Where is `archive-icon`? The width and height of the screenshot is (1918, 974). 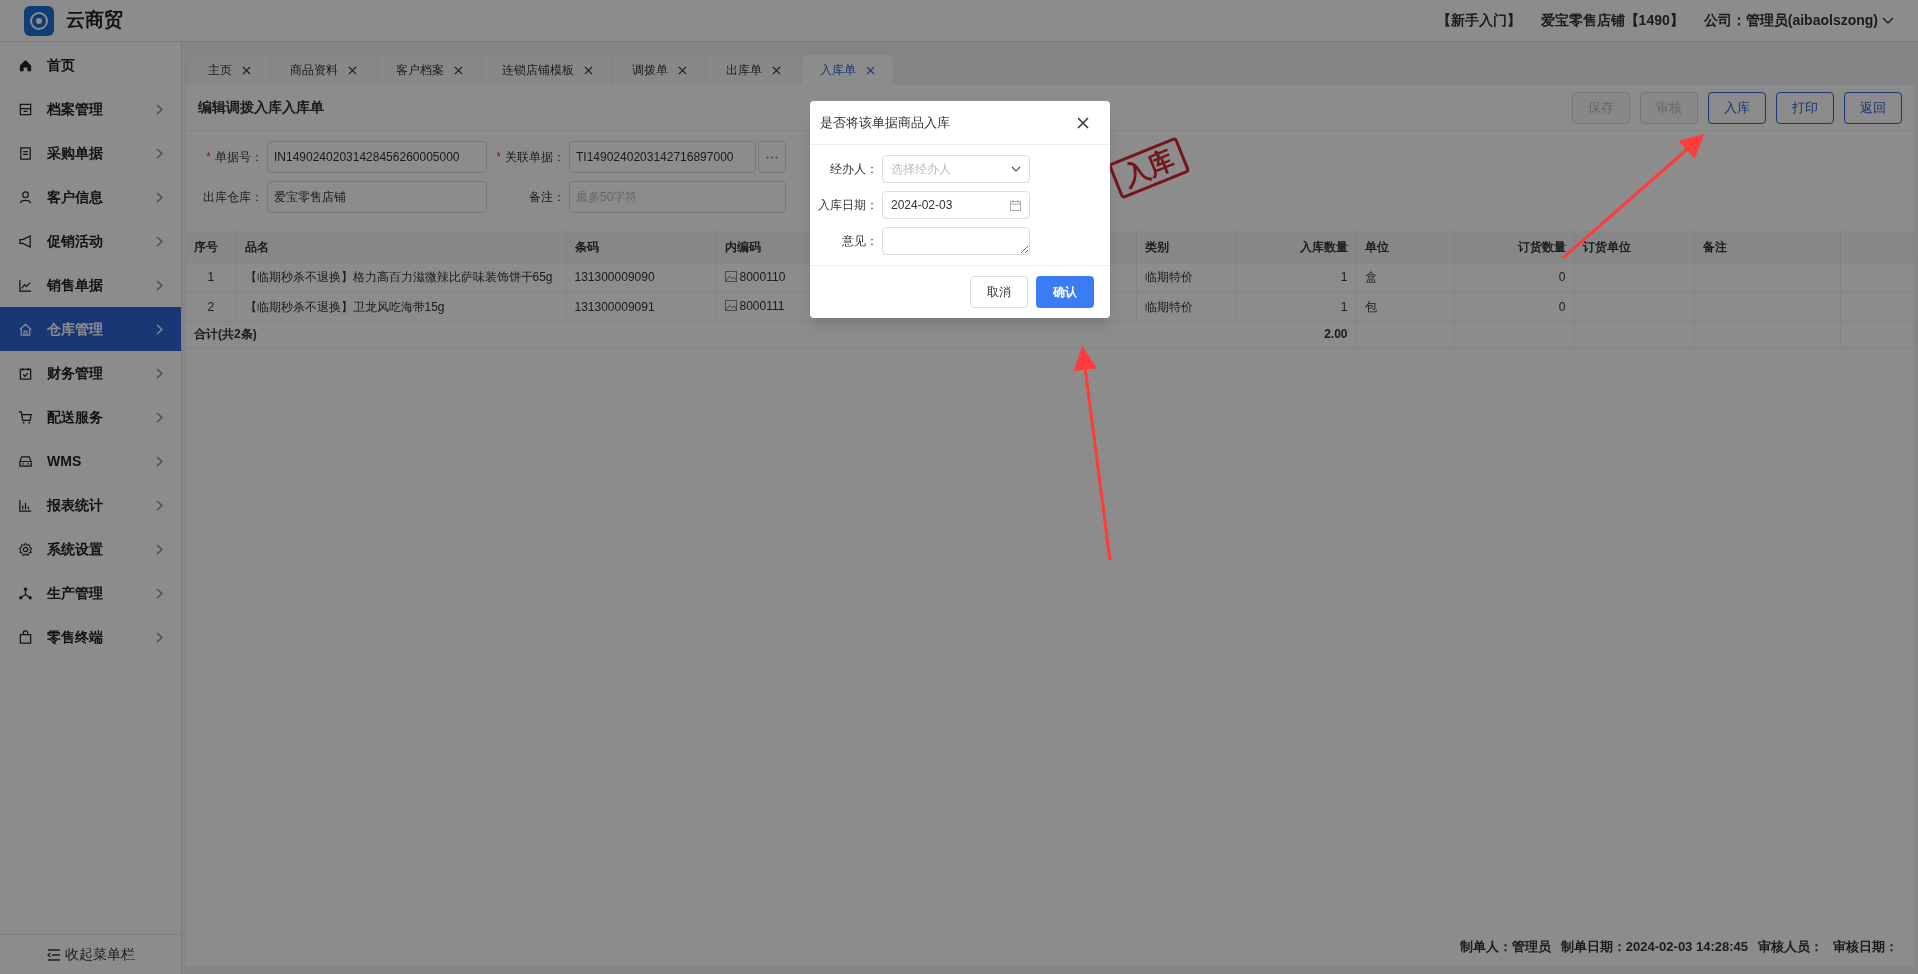 archive-icon is located at coordinates (25, 109).